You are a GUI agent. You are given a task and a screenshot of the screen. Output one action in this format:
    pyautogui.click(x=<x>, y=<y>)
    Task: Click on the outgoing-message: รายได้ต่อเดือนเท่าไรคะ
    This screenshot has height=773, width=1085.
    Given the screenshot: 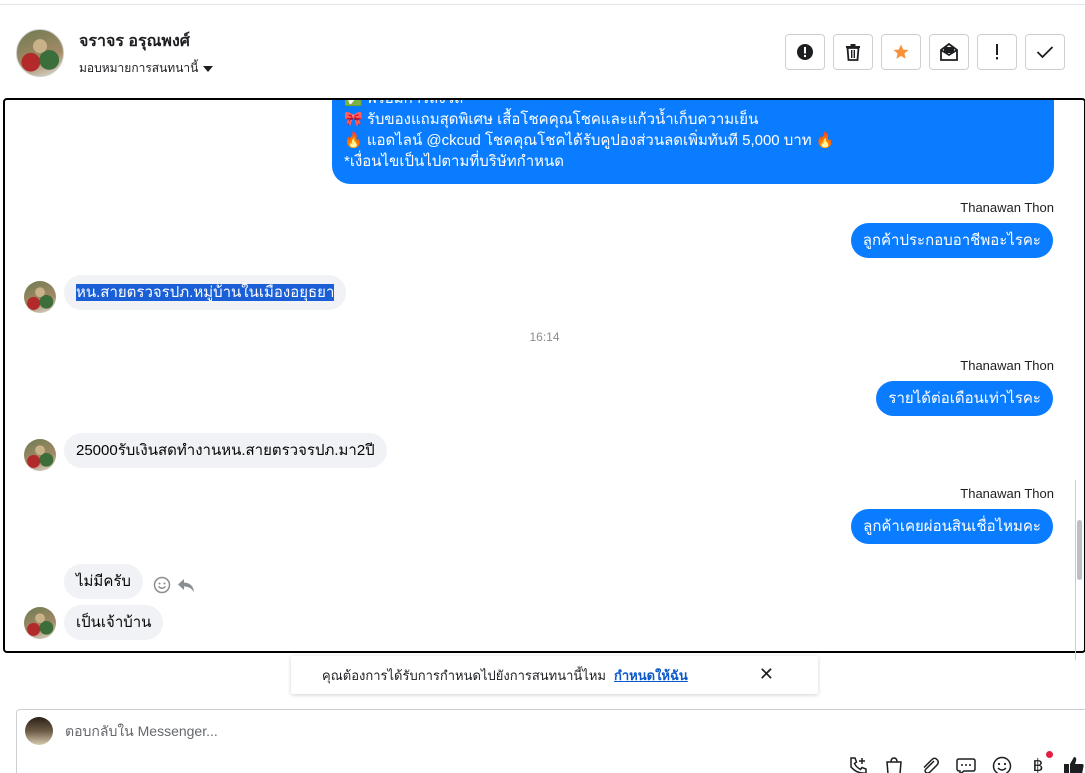 What is the action you would take?
    pyautogui.click(x=964, y=398)
    